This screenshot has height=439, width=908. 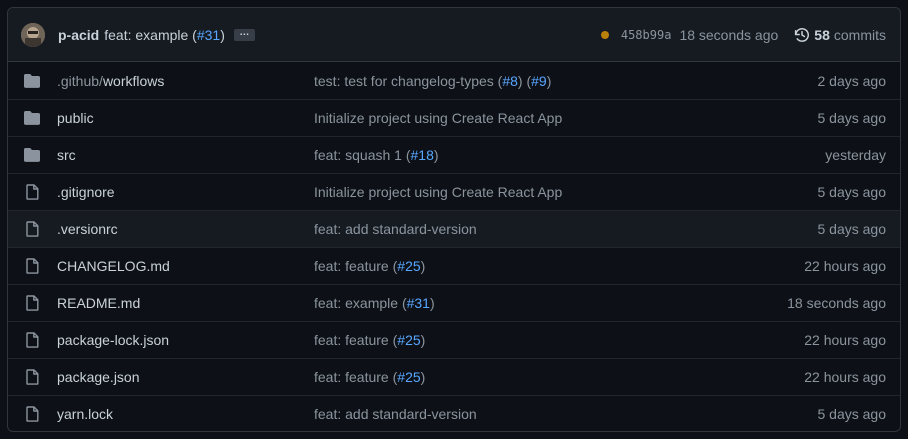 I want to click on history-icon, so click(x=802, y=34).